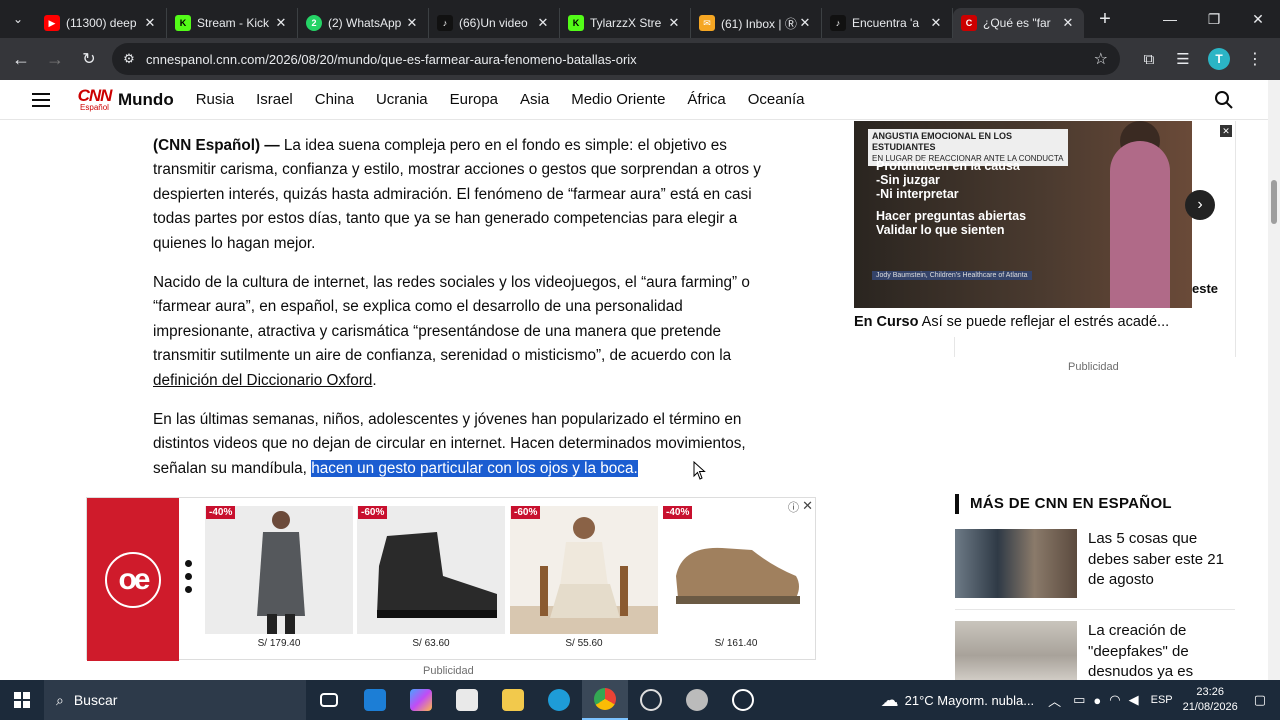 This screenshot has height=720, width=1280. Describe the element at coordinates (421, 700) in the screenshot. I see `copilot-icon` at that location.